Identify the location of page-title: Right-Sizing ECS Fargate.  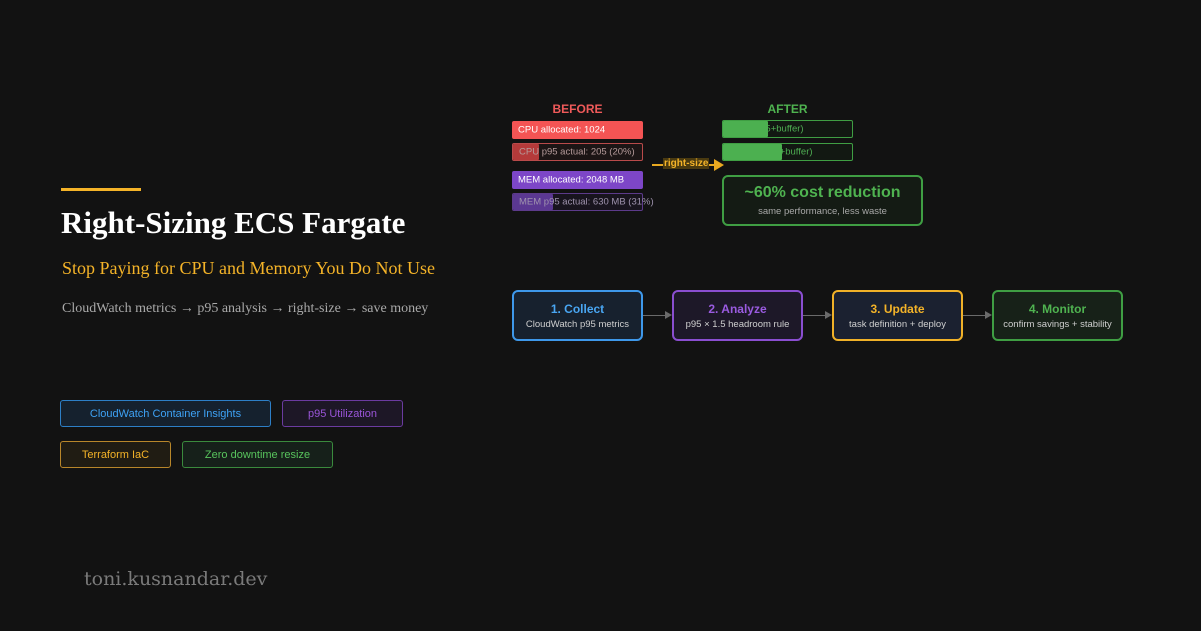
(233, 222).